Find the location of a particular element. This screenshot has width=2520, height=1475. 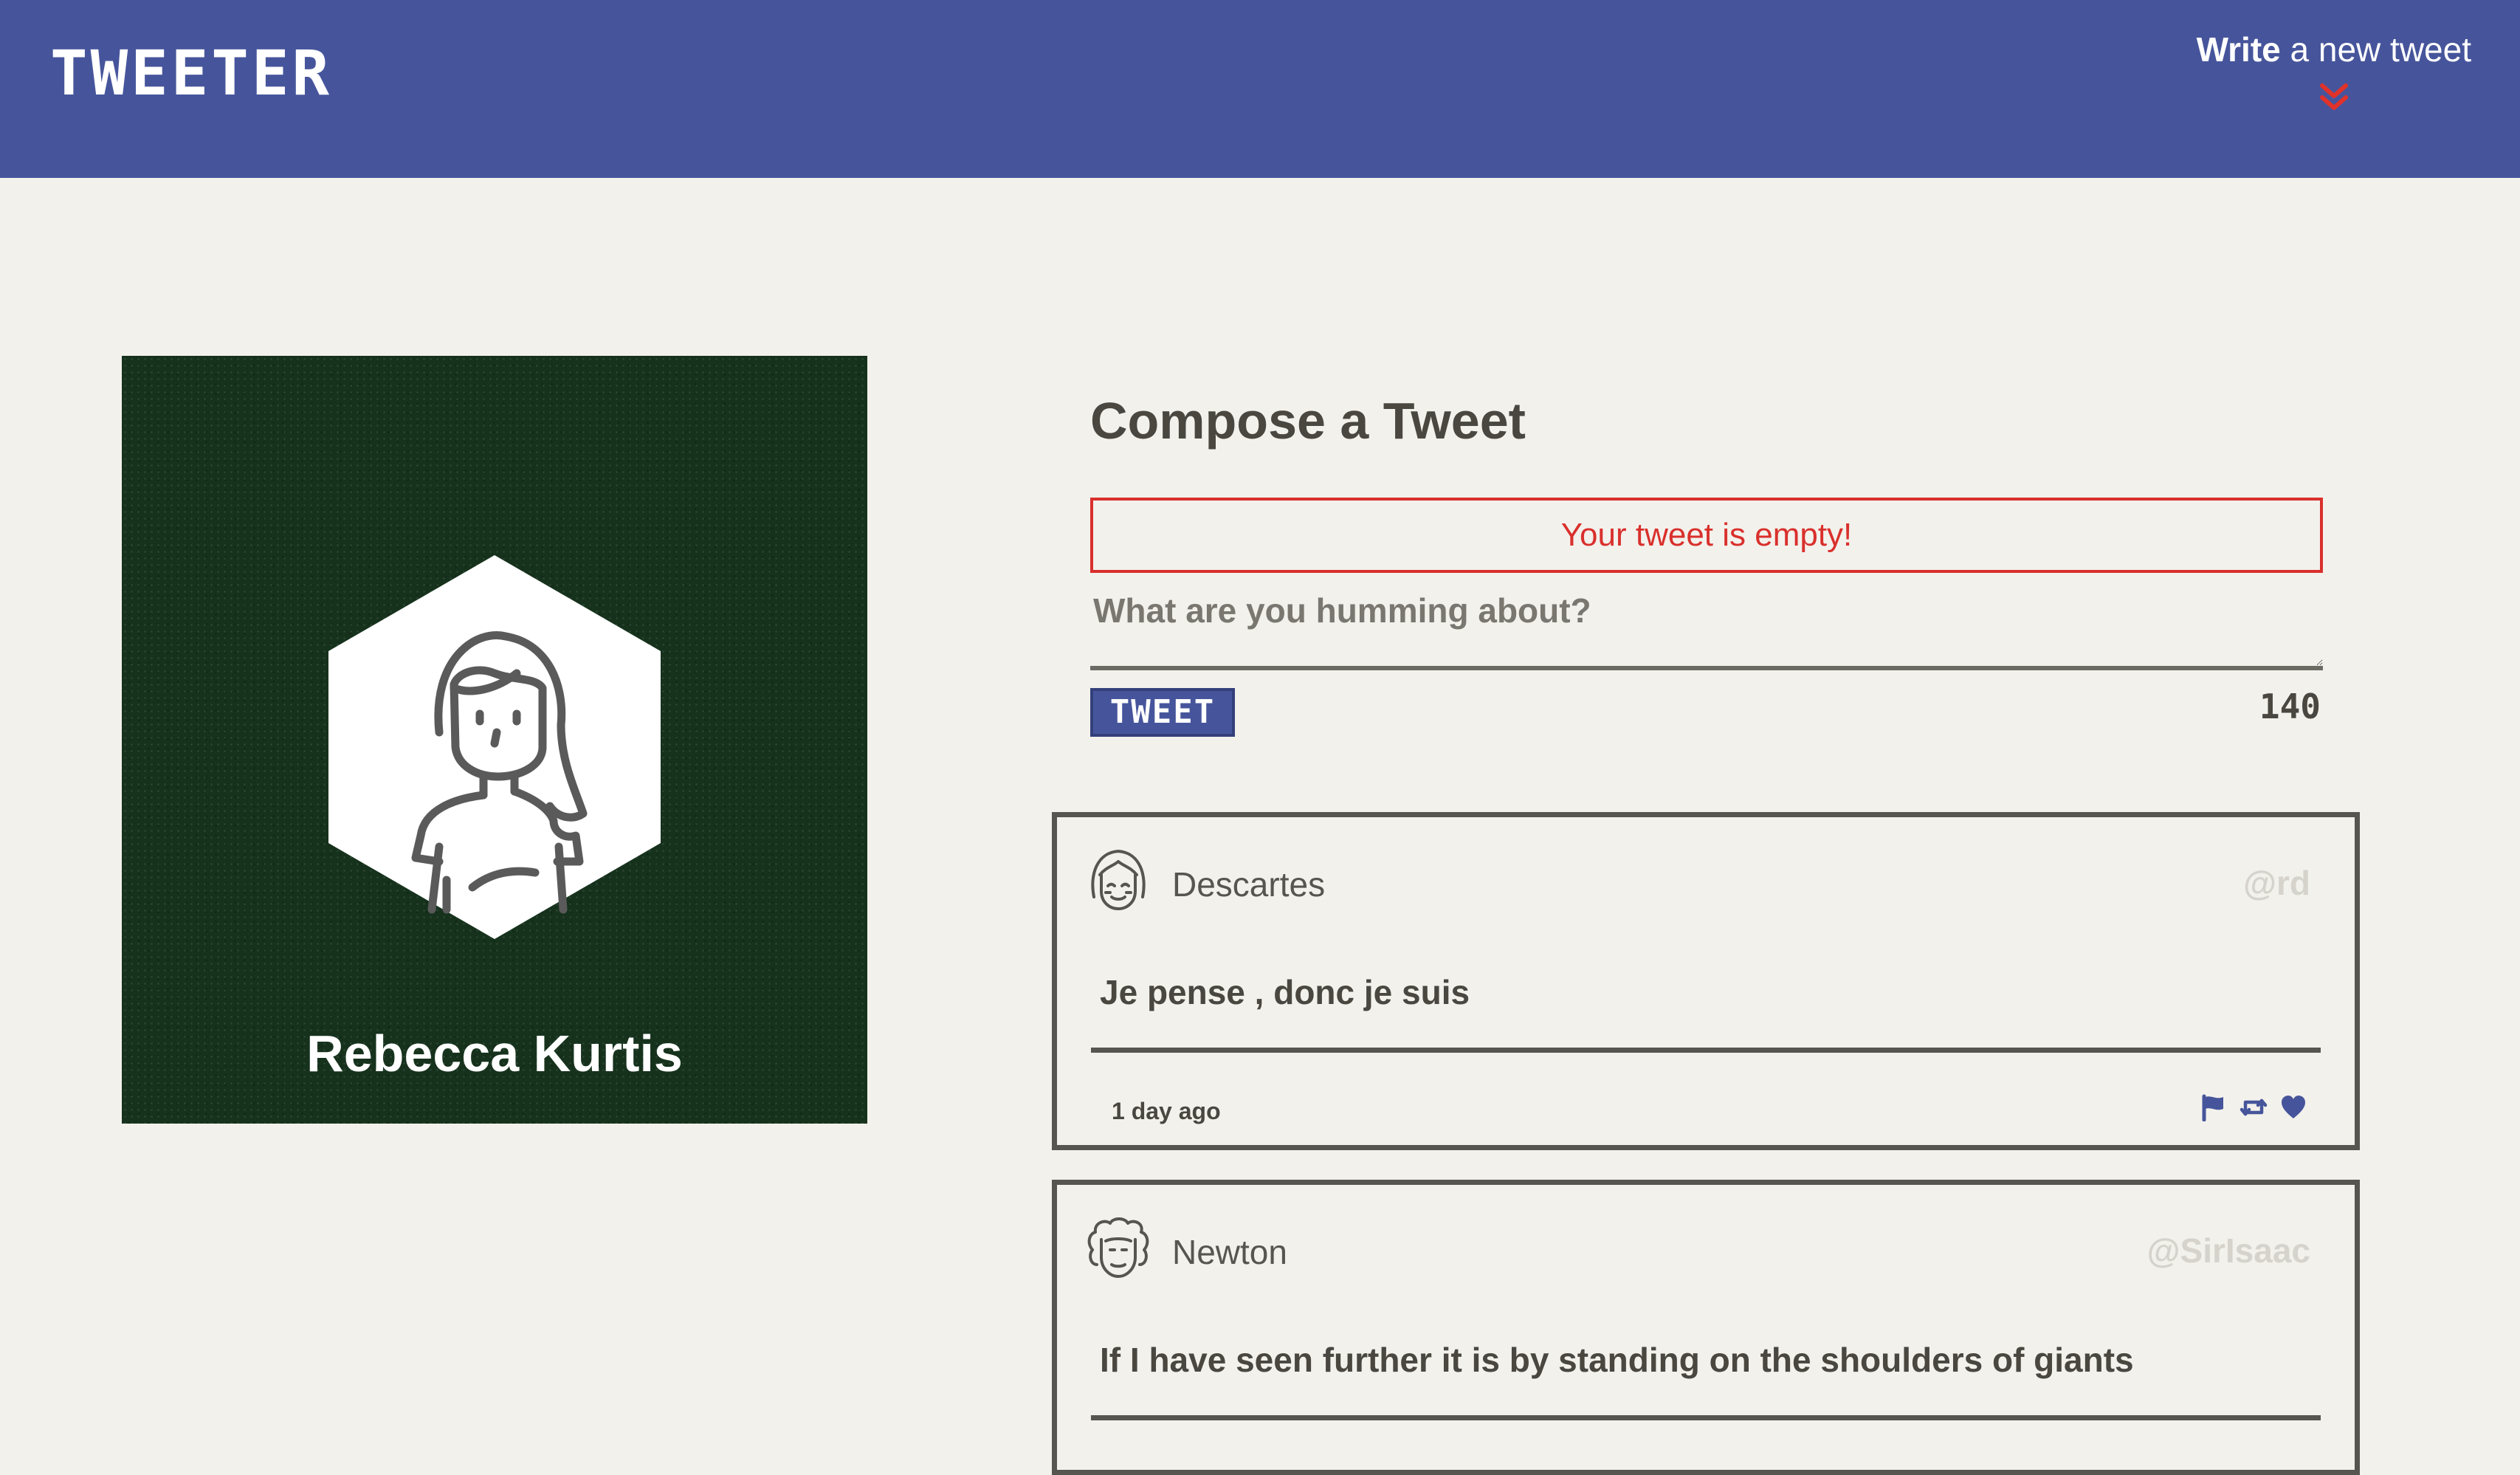

error-message: Your tweet is empty! is located at coordinates (1706, 535).